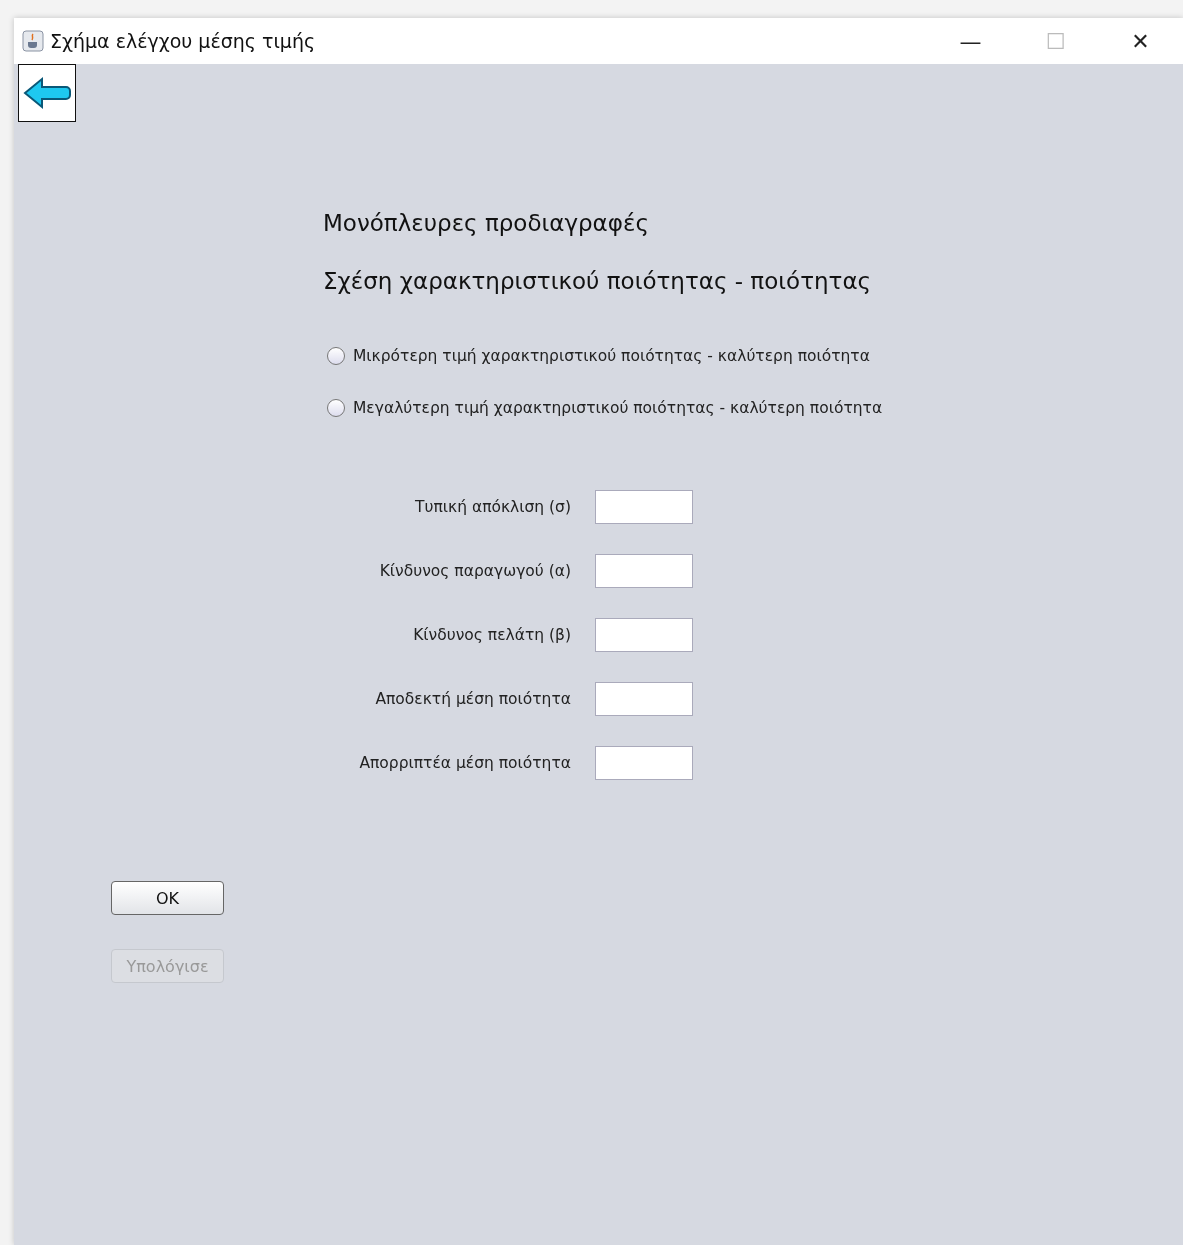  I want to click on left-arrow-icon, so click(47, 93).